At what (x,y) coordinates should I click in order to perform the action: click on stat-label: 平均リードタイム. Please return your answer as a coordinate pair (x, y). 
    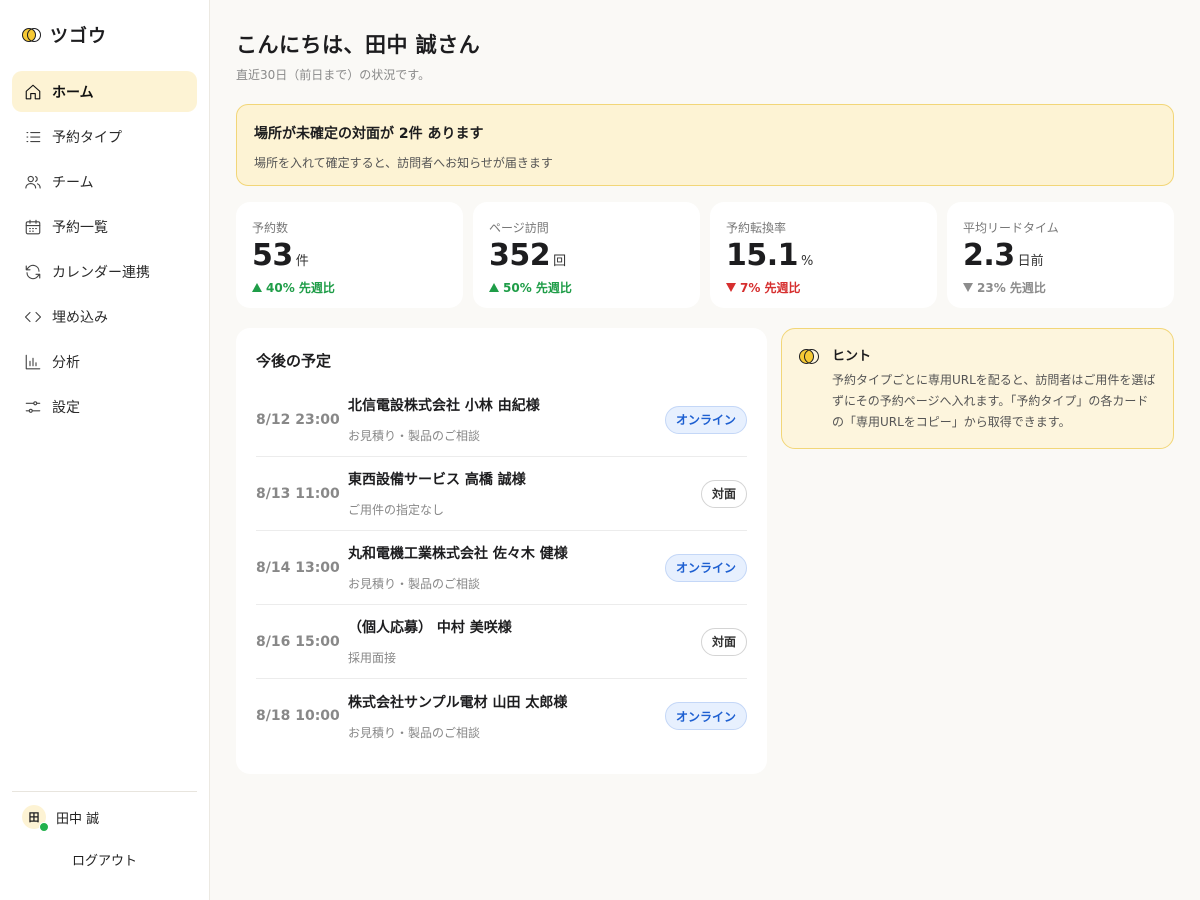
    Looking at the image, I should click on (1011, 228).